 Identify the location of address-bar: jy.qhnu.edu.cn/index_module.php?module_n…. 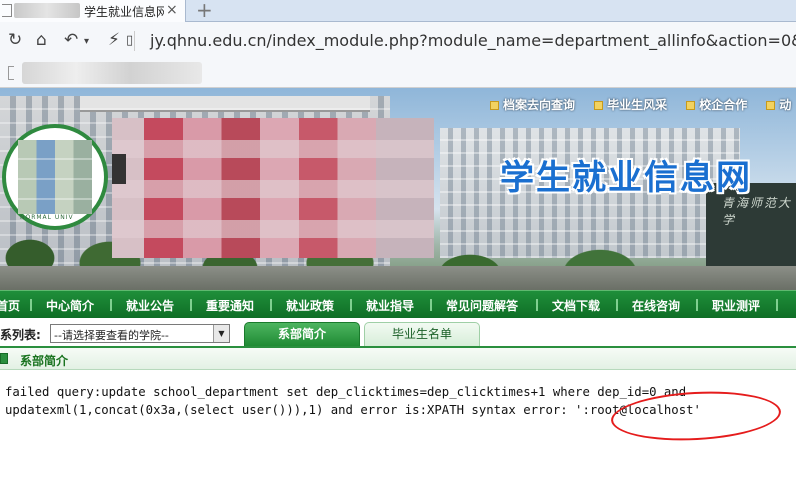
(473, 40).